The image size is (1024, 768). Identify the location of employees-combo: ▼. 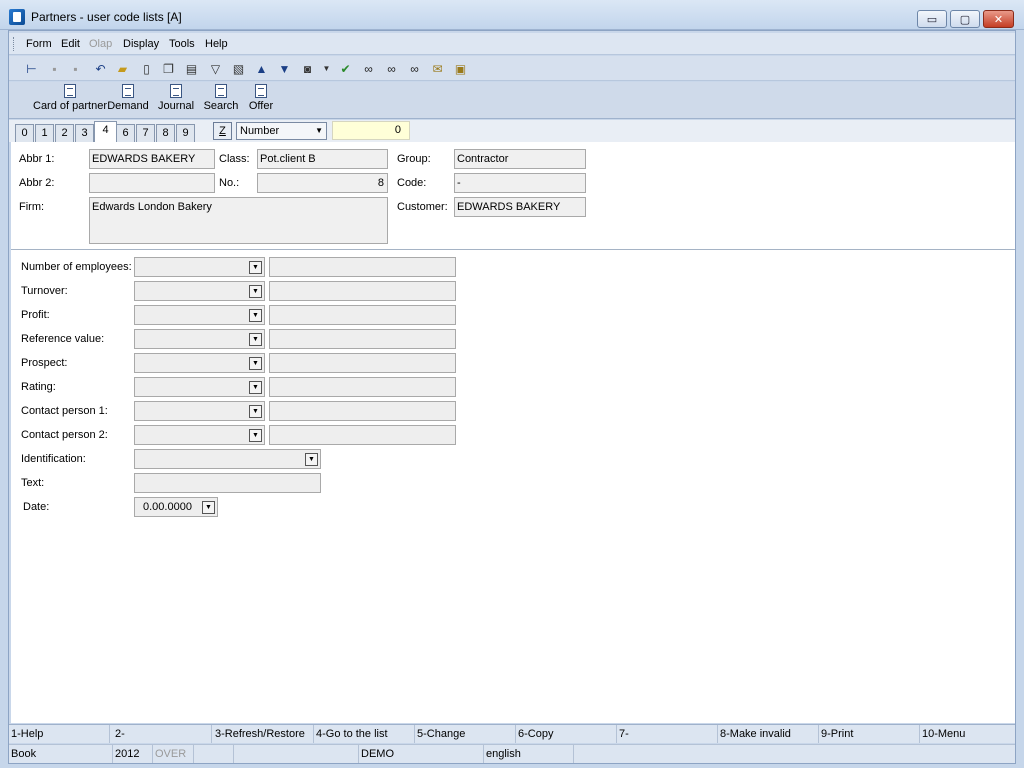
(199, 267).